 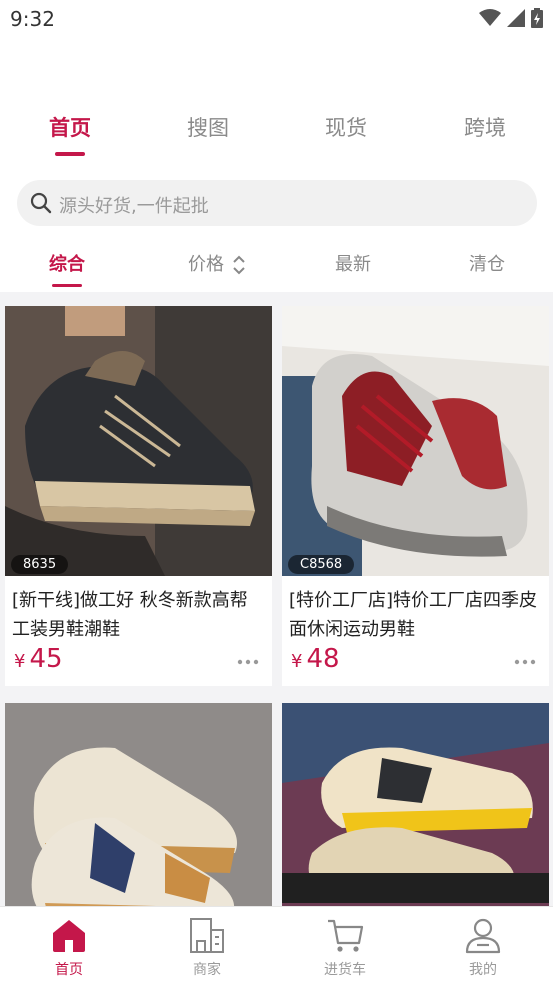 I want to click on product-title: [新干线]做工好 秋冬新款高帮工装男鞋潮鞋, so click(x=130, y=615).